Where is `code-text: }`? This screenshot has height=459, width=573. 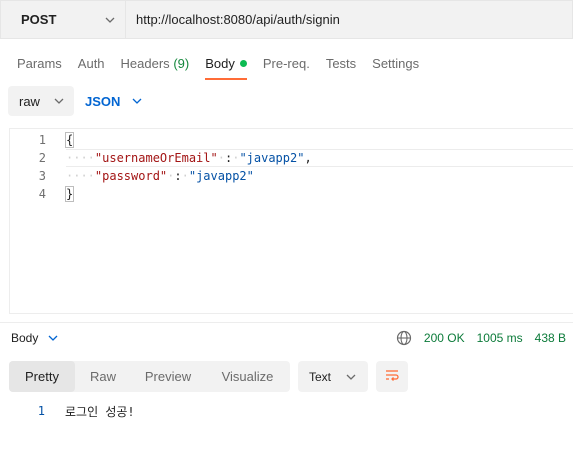
code-text: } is located at coordinates (69, 194).